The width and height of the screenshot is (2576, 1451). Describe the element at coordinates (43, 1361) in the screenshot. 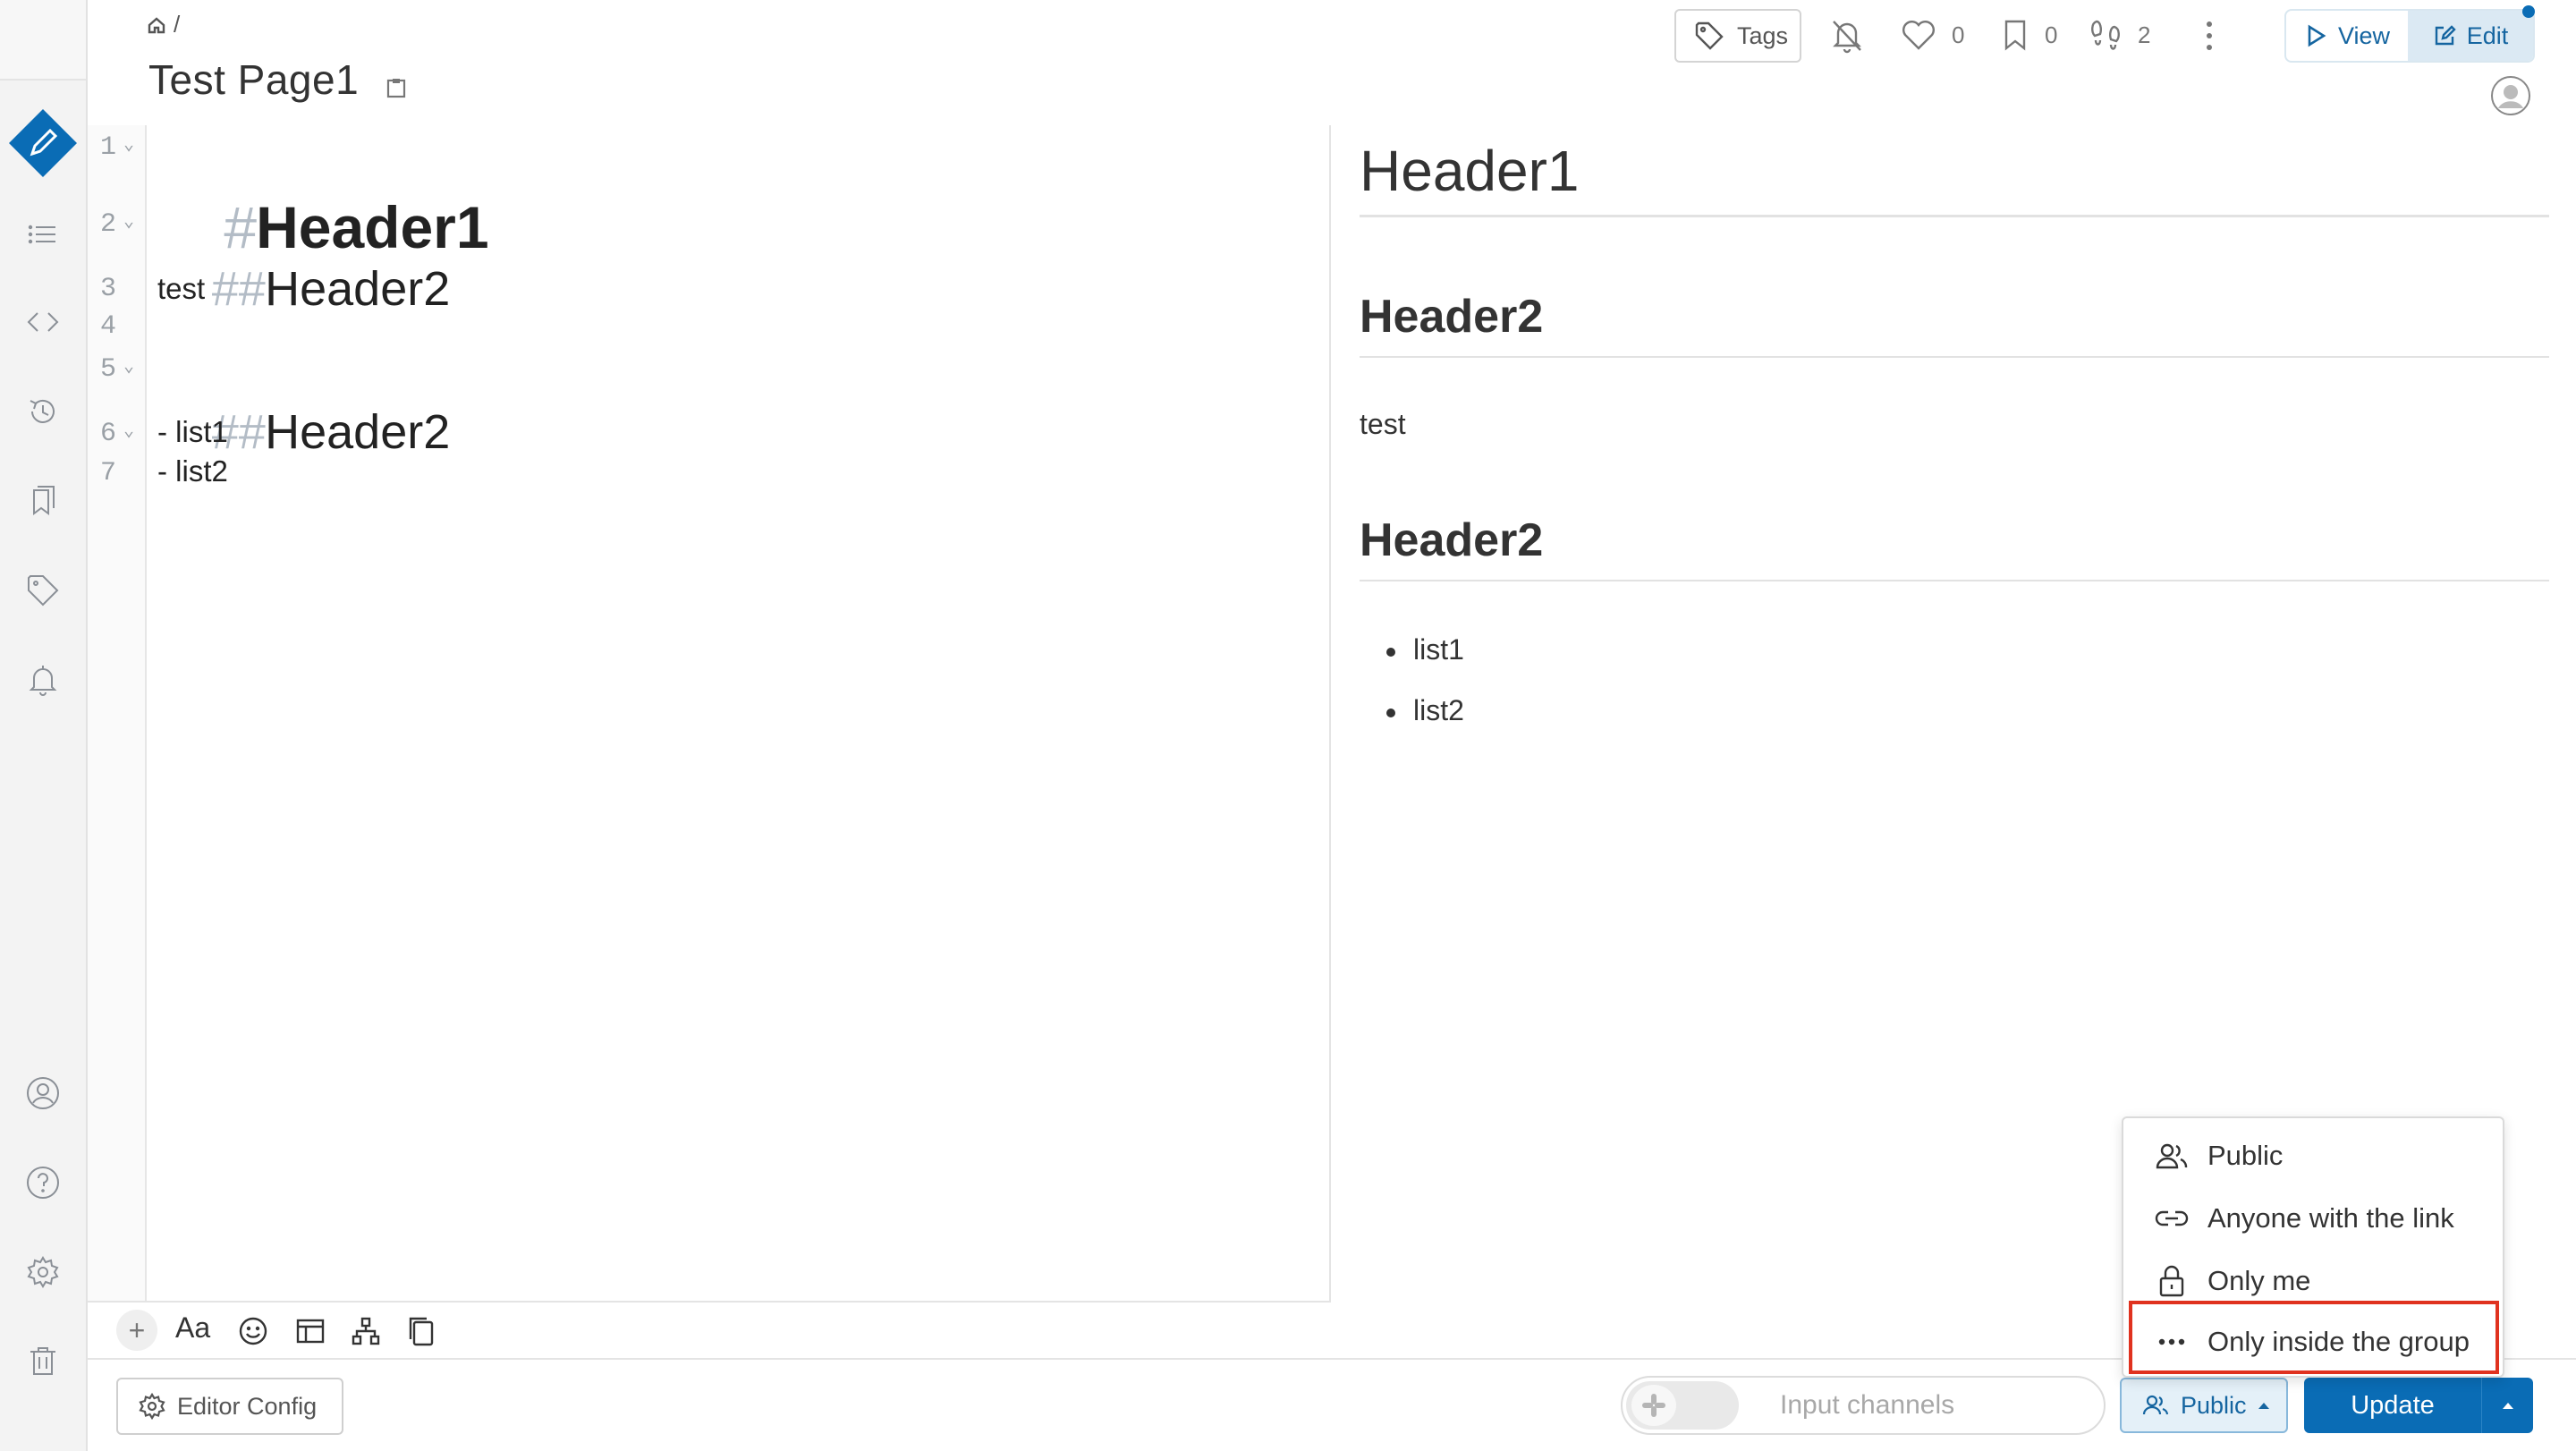

I see `trash-icon` at that location.